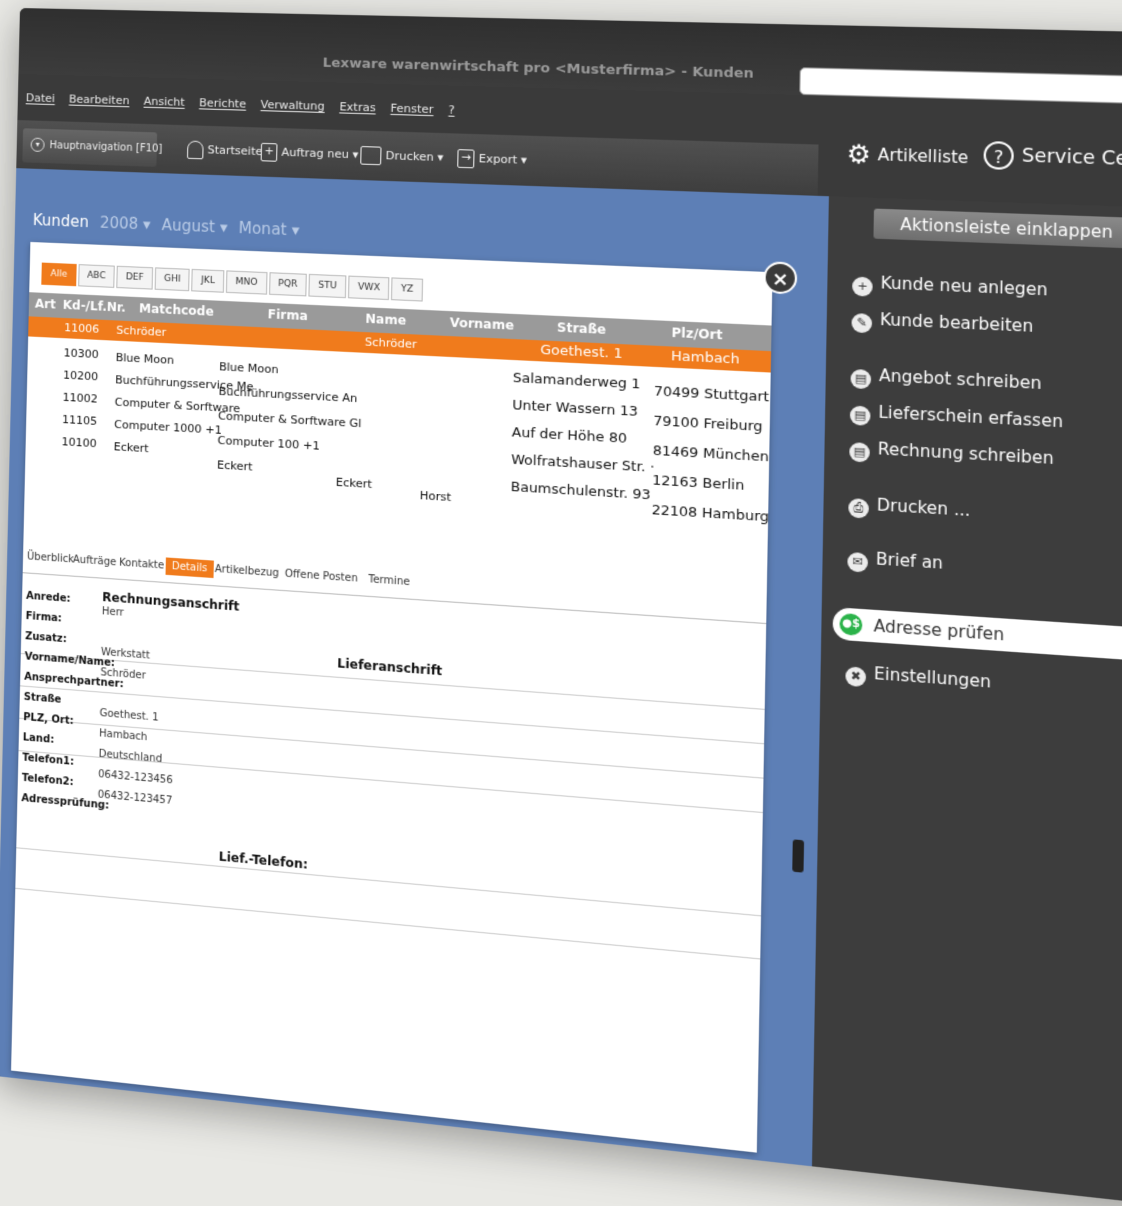  I want to click on cell-nr: 11002, so click(79, 398).